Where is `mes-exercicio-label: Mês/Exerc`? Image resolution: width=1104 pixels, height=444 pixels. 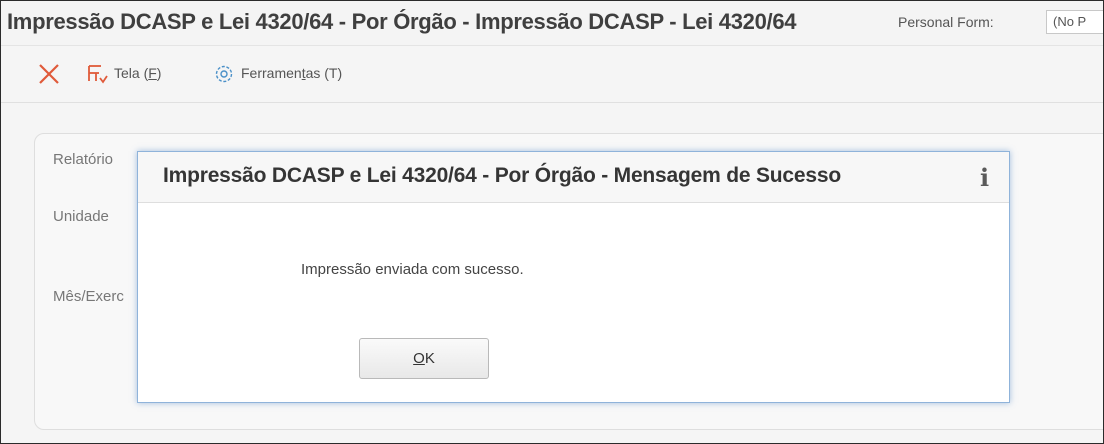 mes-exercicio-label: Mês/Exerc is located at coordinates (88, 296).